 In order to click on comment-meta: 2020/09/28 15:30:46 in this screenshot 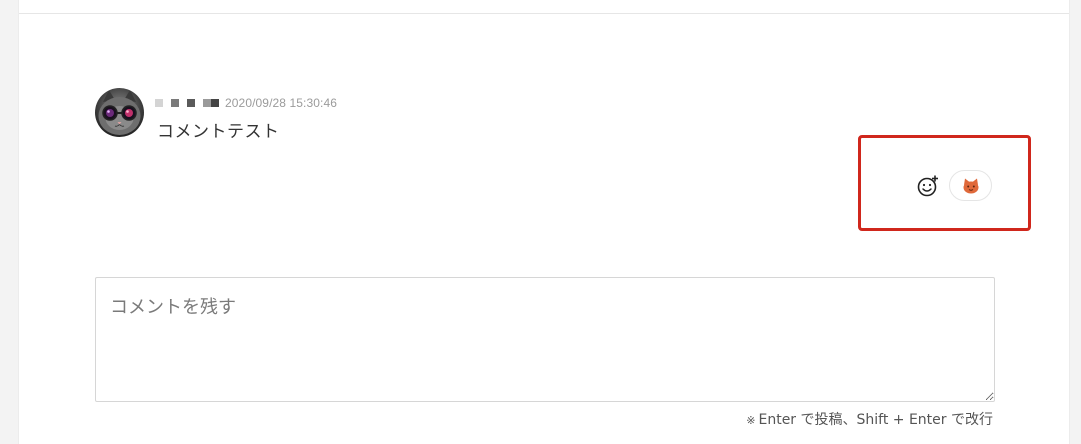, I will do `click(246, 103)`.